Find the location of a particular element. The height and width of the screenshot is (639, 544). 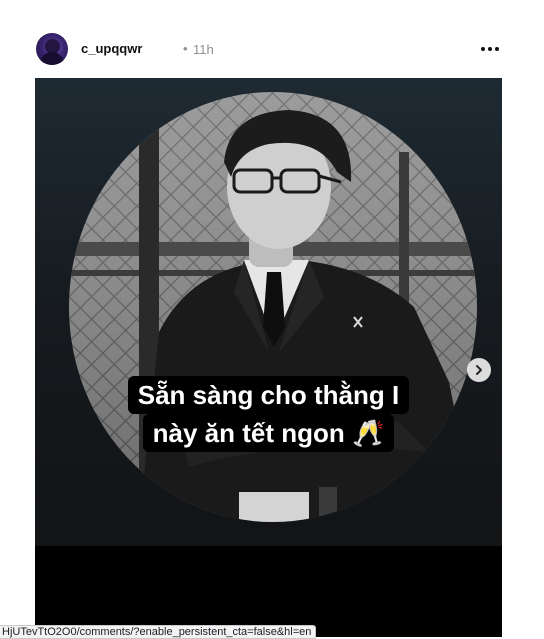

username-link: c_upqqwr is located at coordinates (111, 48).